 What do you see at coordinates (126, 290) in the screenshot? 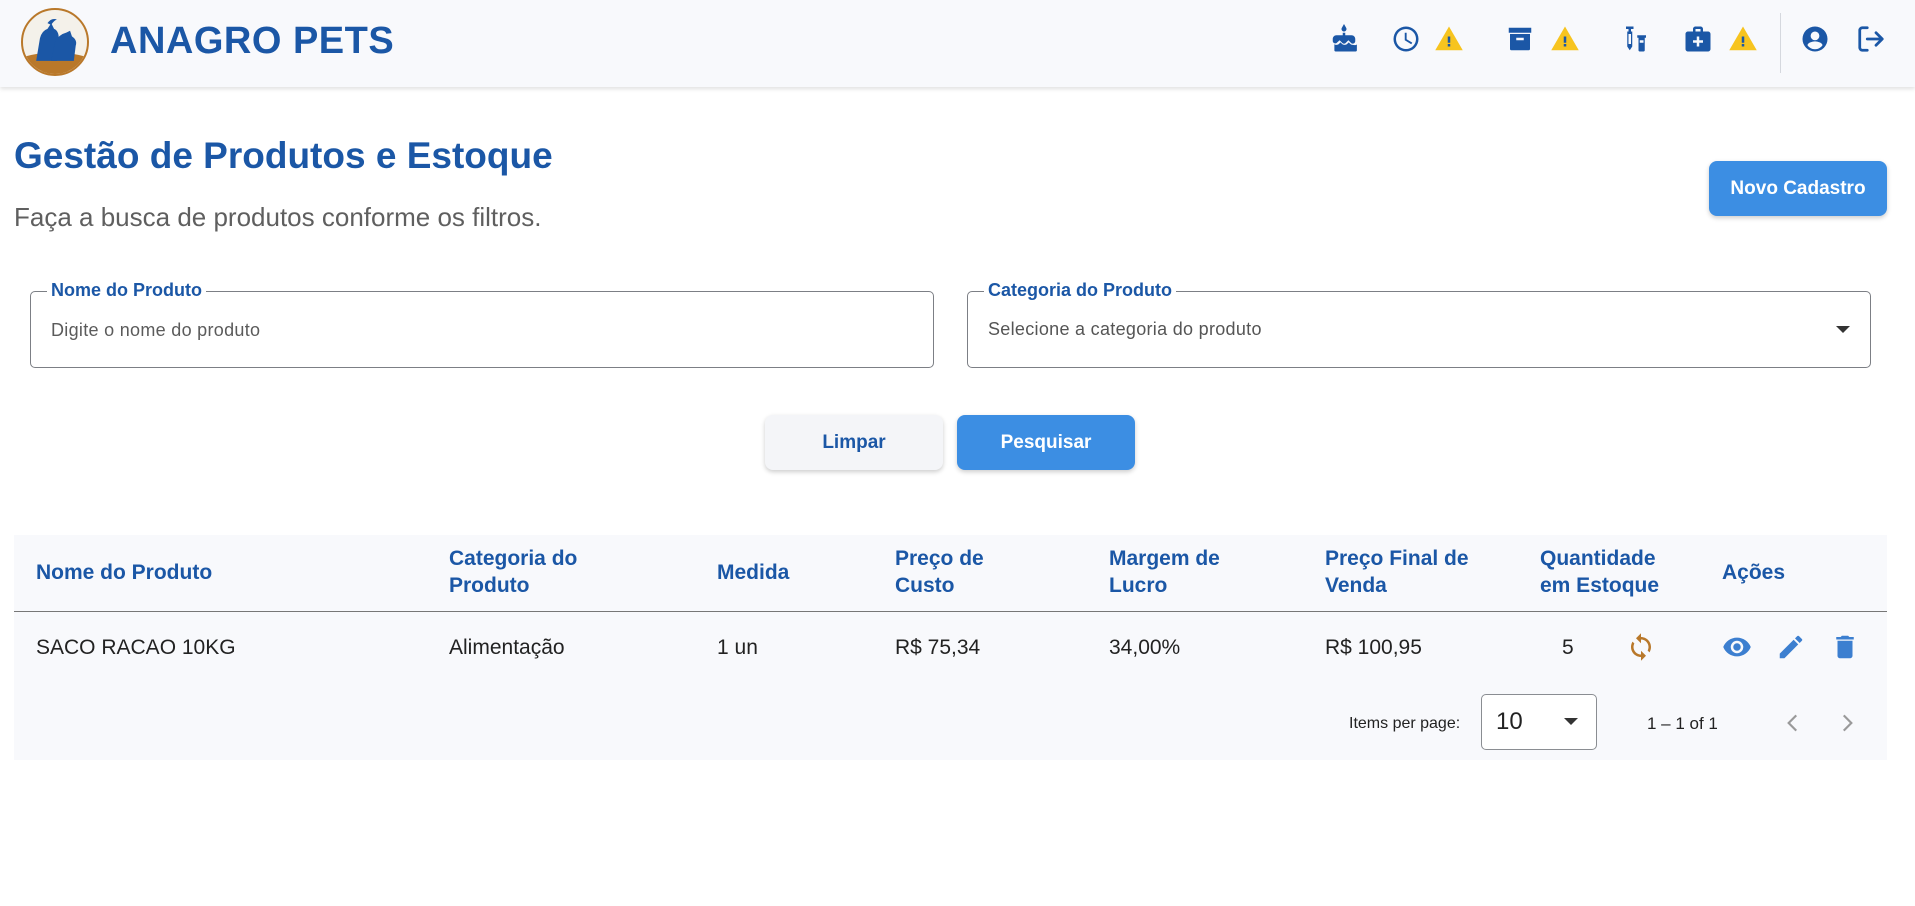
I see `product-name-label: Nome do Produto` at bounding box center [126, 290].